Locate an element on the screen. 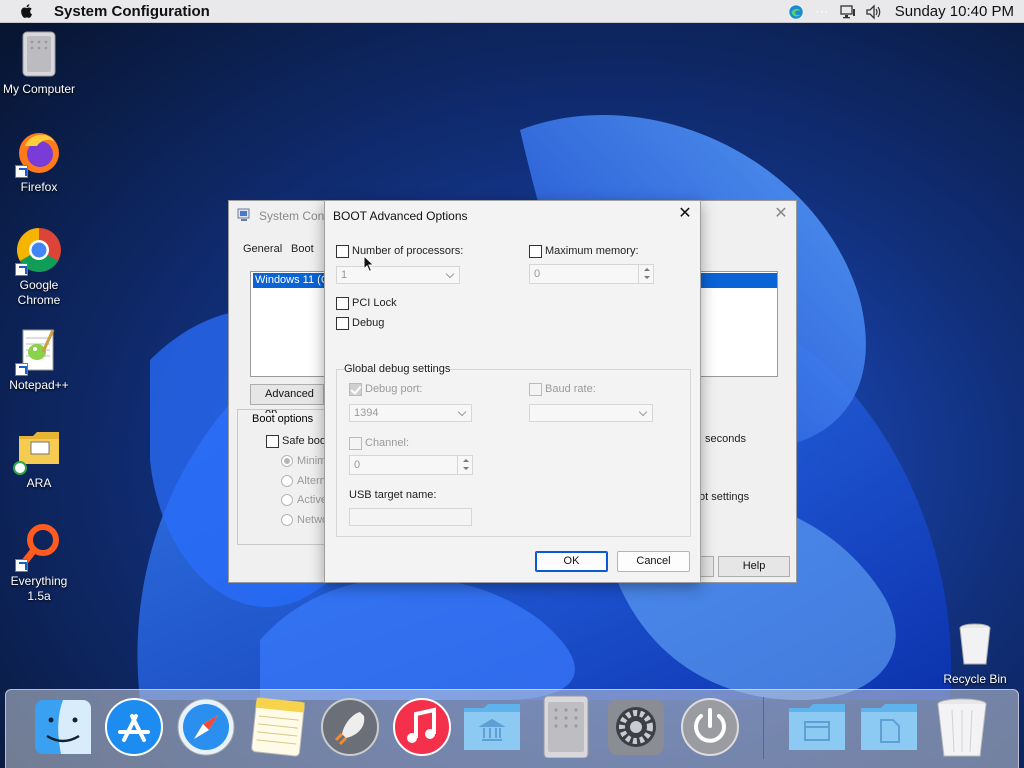 The width and height of the screenshot is (1024, 768). ok-button: OK is located at coordinates (571, 561).